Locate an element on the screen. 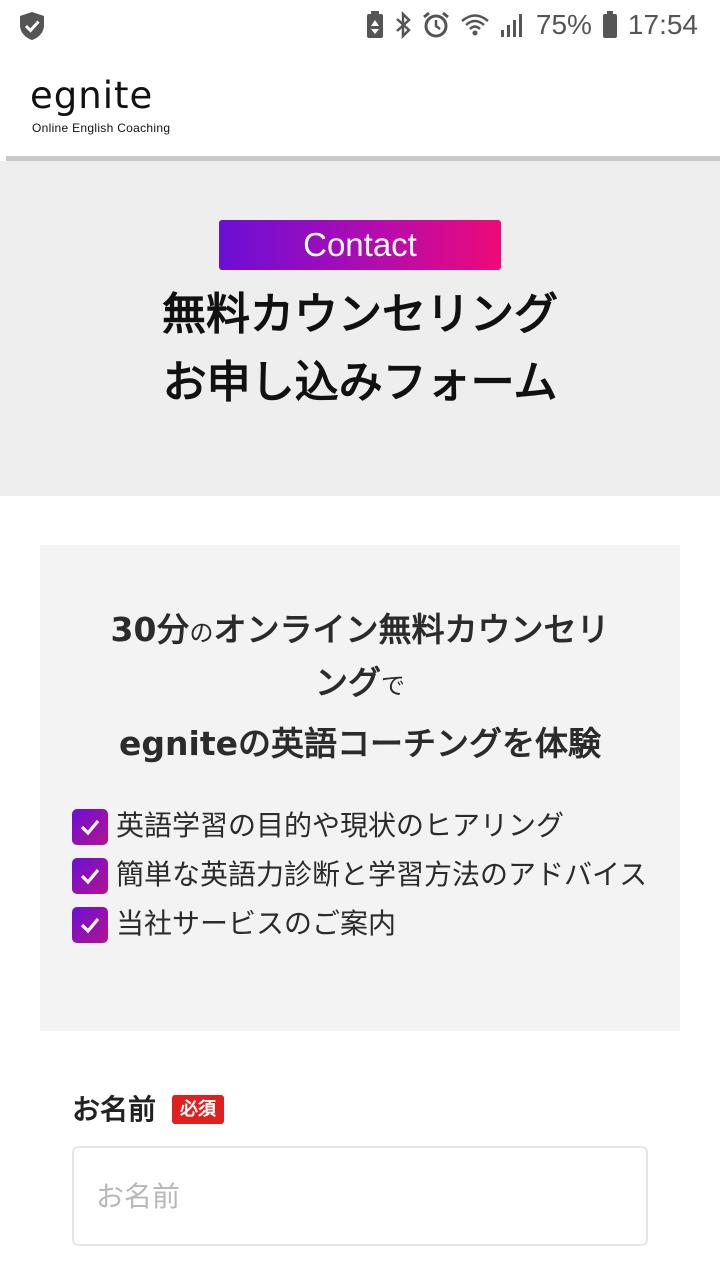 The width and height of the screenshot is (720, 1280). headline-duration: 30分 is located at coordinates (150, 629).